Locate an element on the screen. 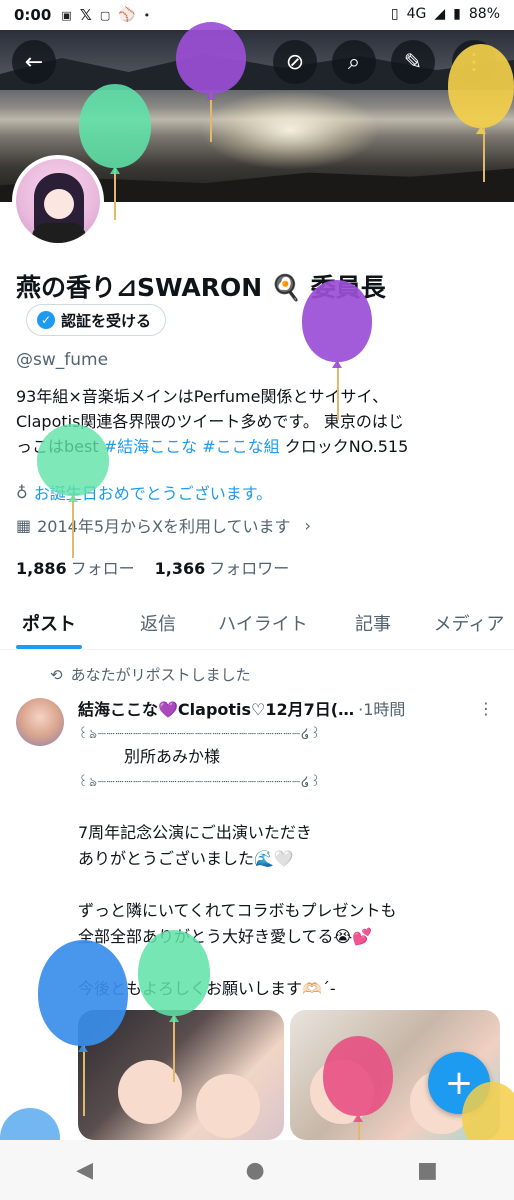  hashtag-link-1: #結海ここな is located at coordinates (150, 446).